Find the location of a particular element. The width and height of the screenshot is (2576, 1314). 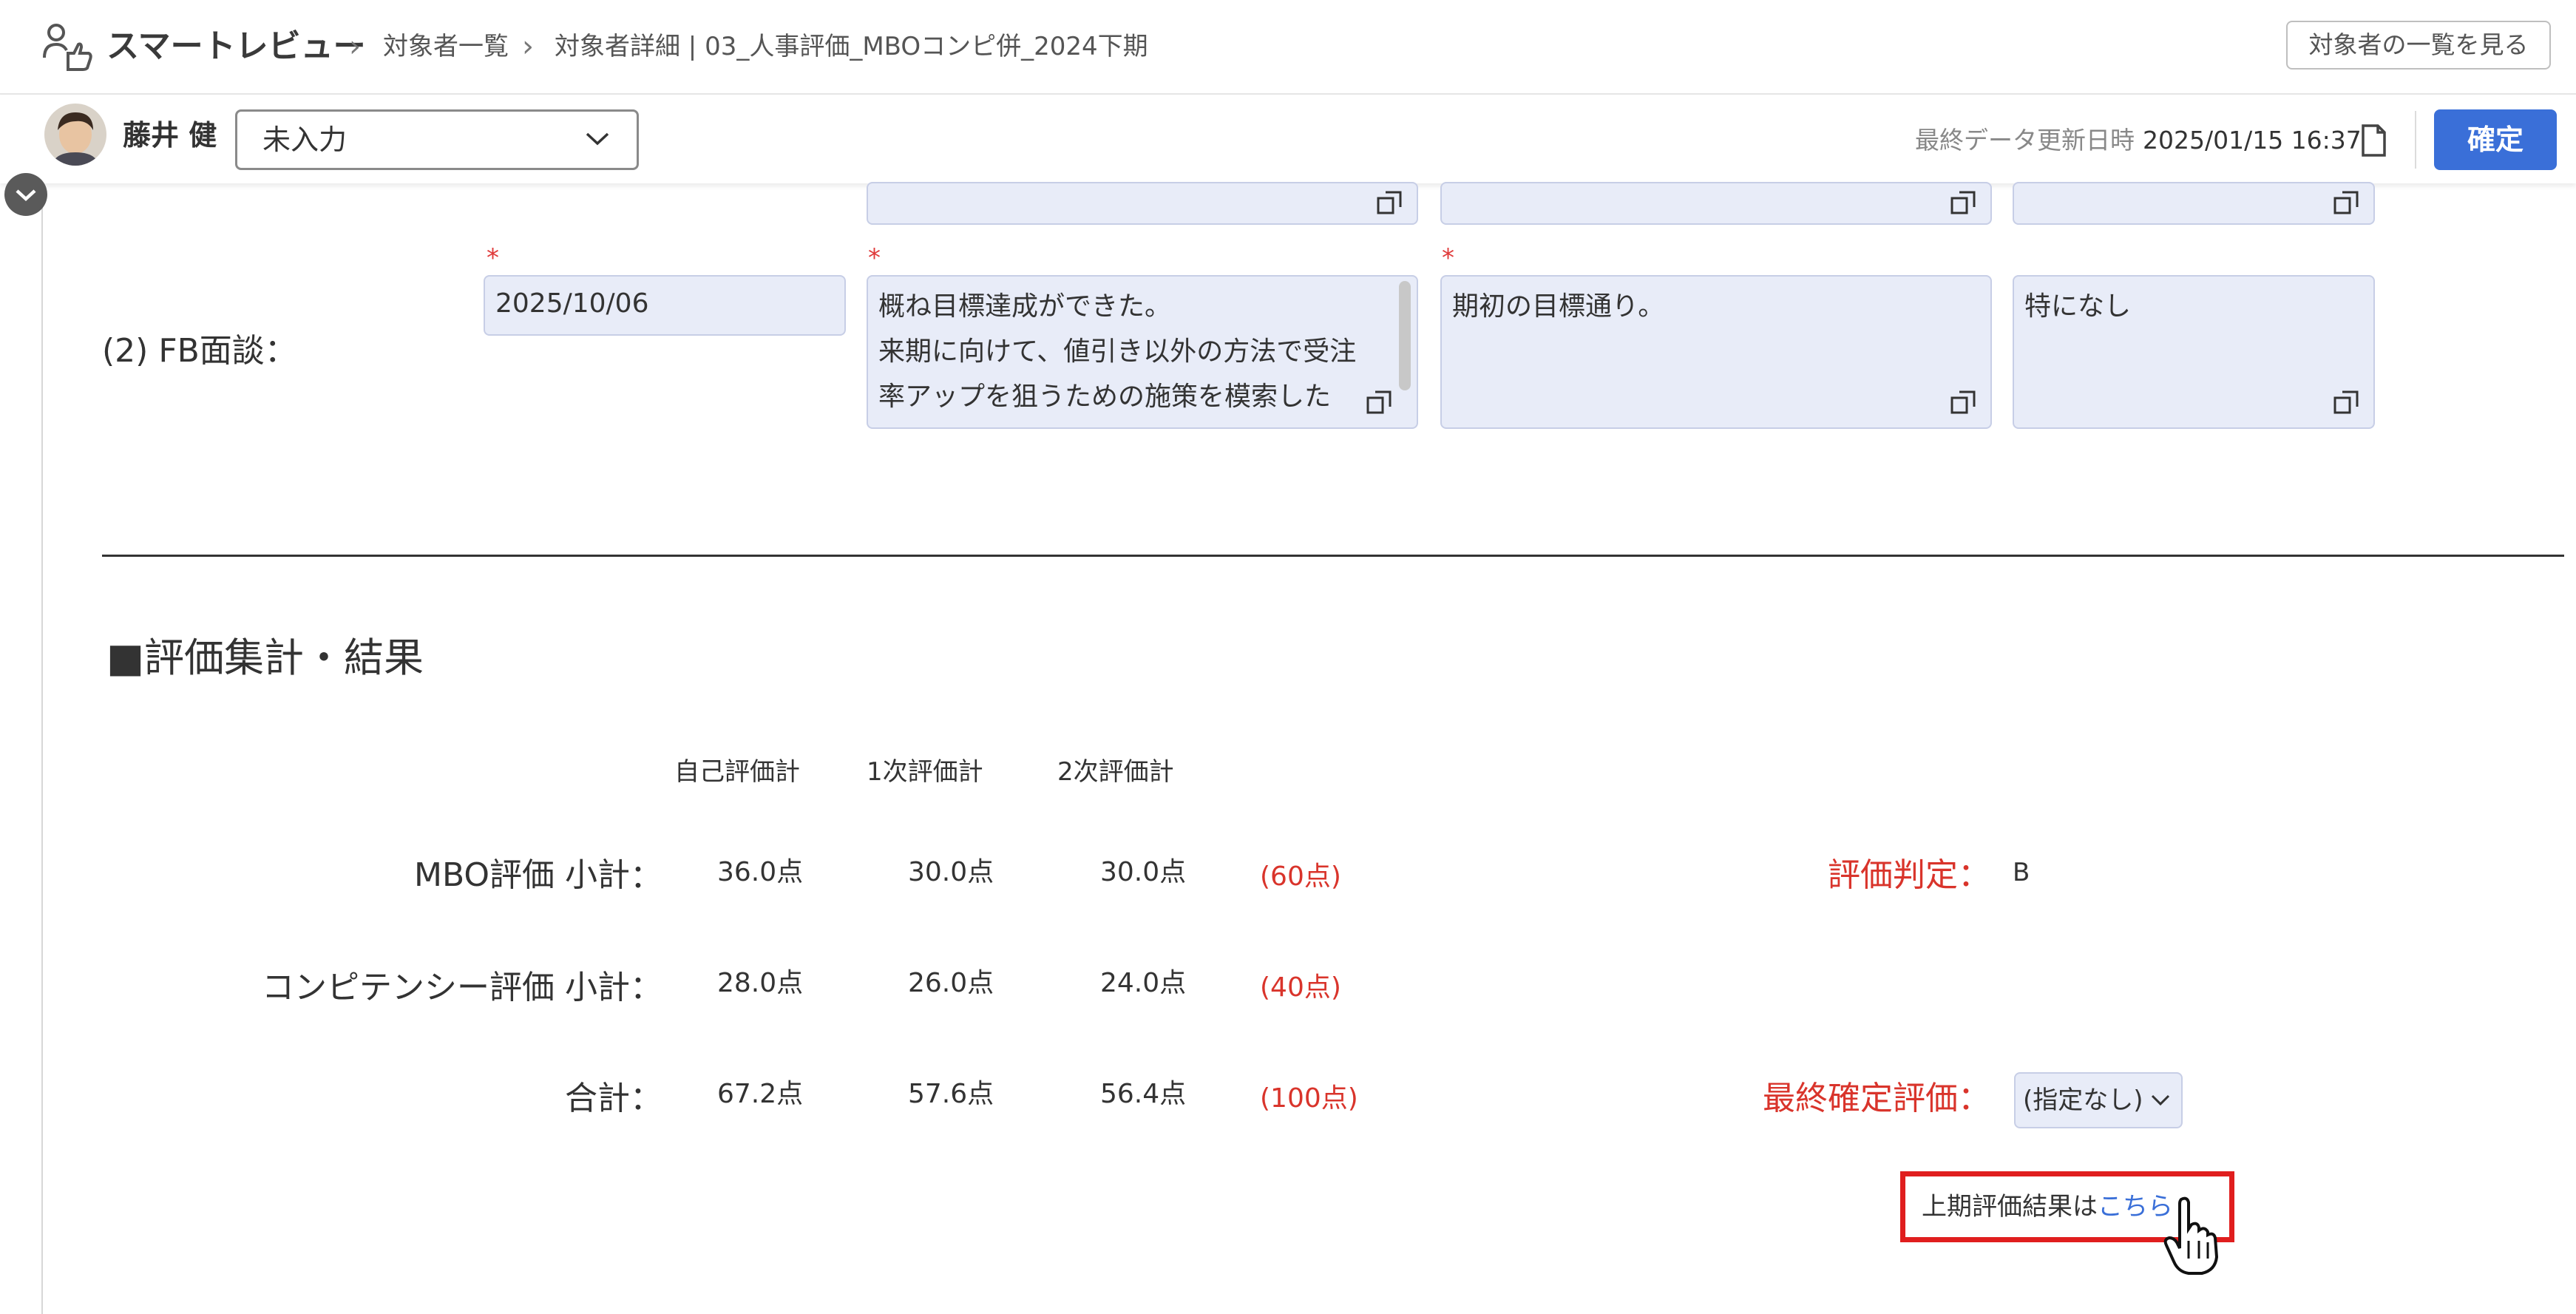

competency-second-score: 24.0点 is located at coordinates (1143, 983).